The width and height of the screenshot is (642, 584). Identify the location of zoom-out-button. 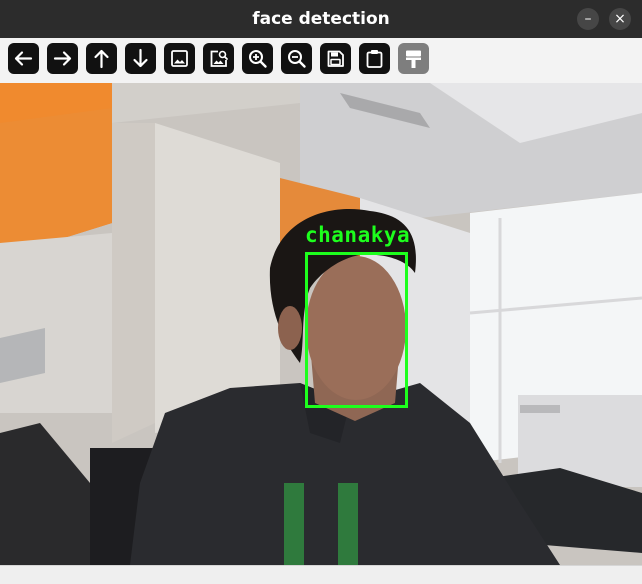
(296, 58).